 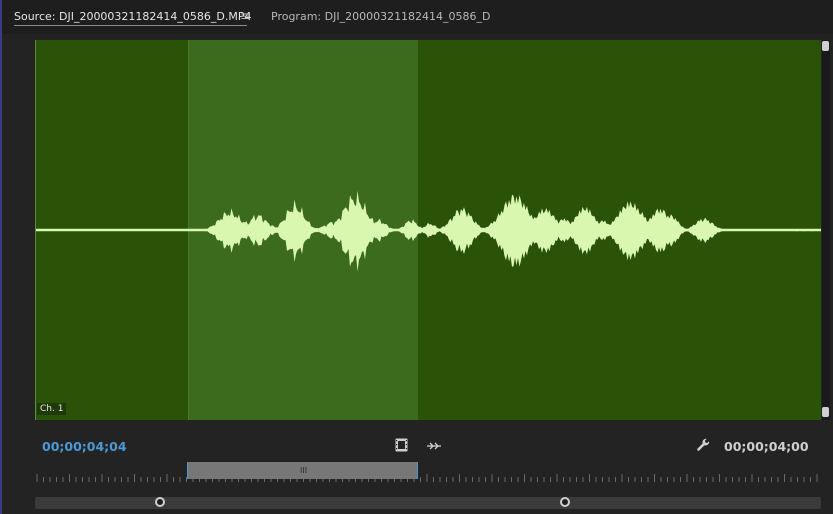 I want to click on panel-menu-icon: ≡, so click(x=245, y=16).